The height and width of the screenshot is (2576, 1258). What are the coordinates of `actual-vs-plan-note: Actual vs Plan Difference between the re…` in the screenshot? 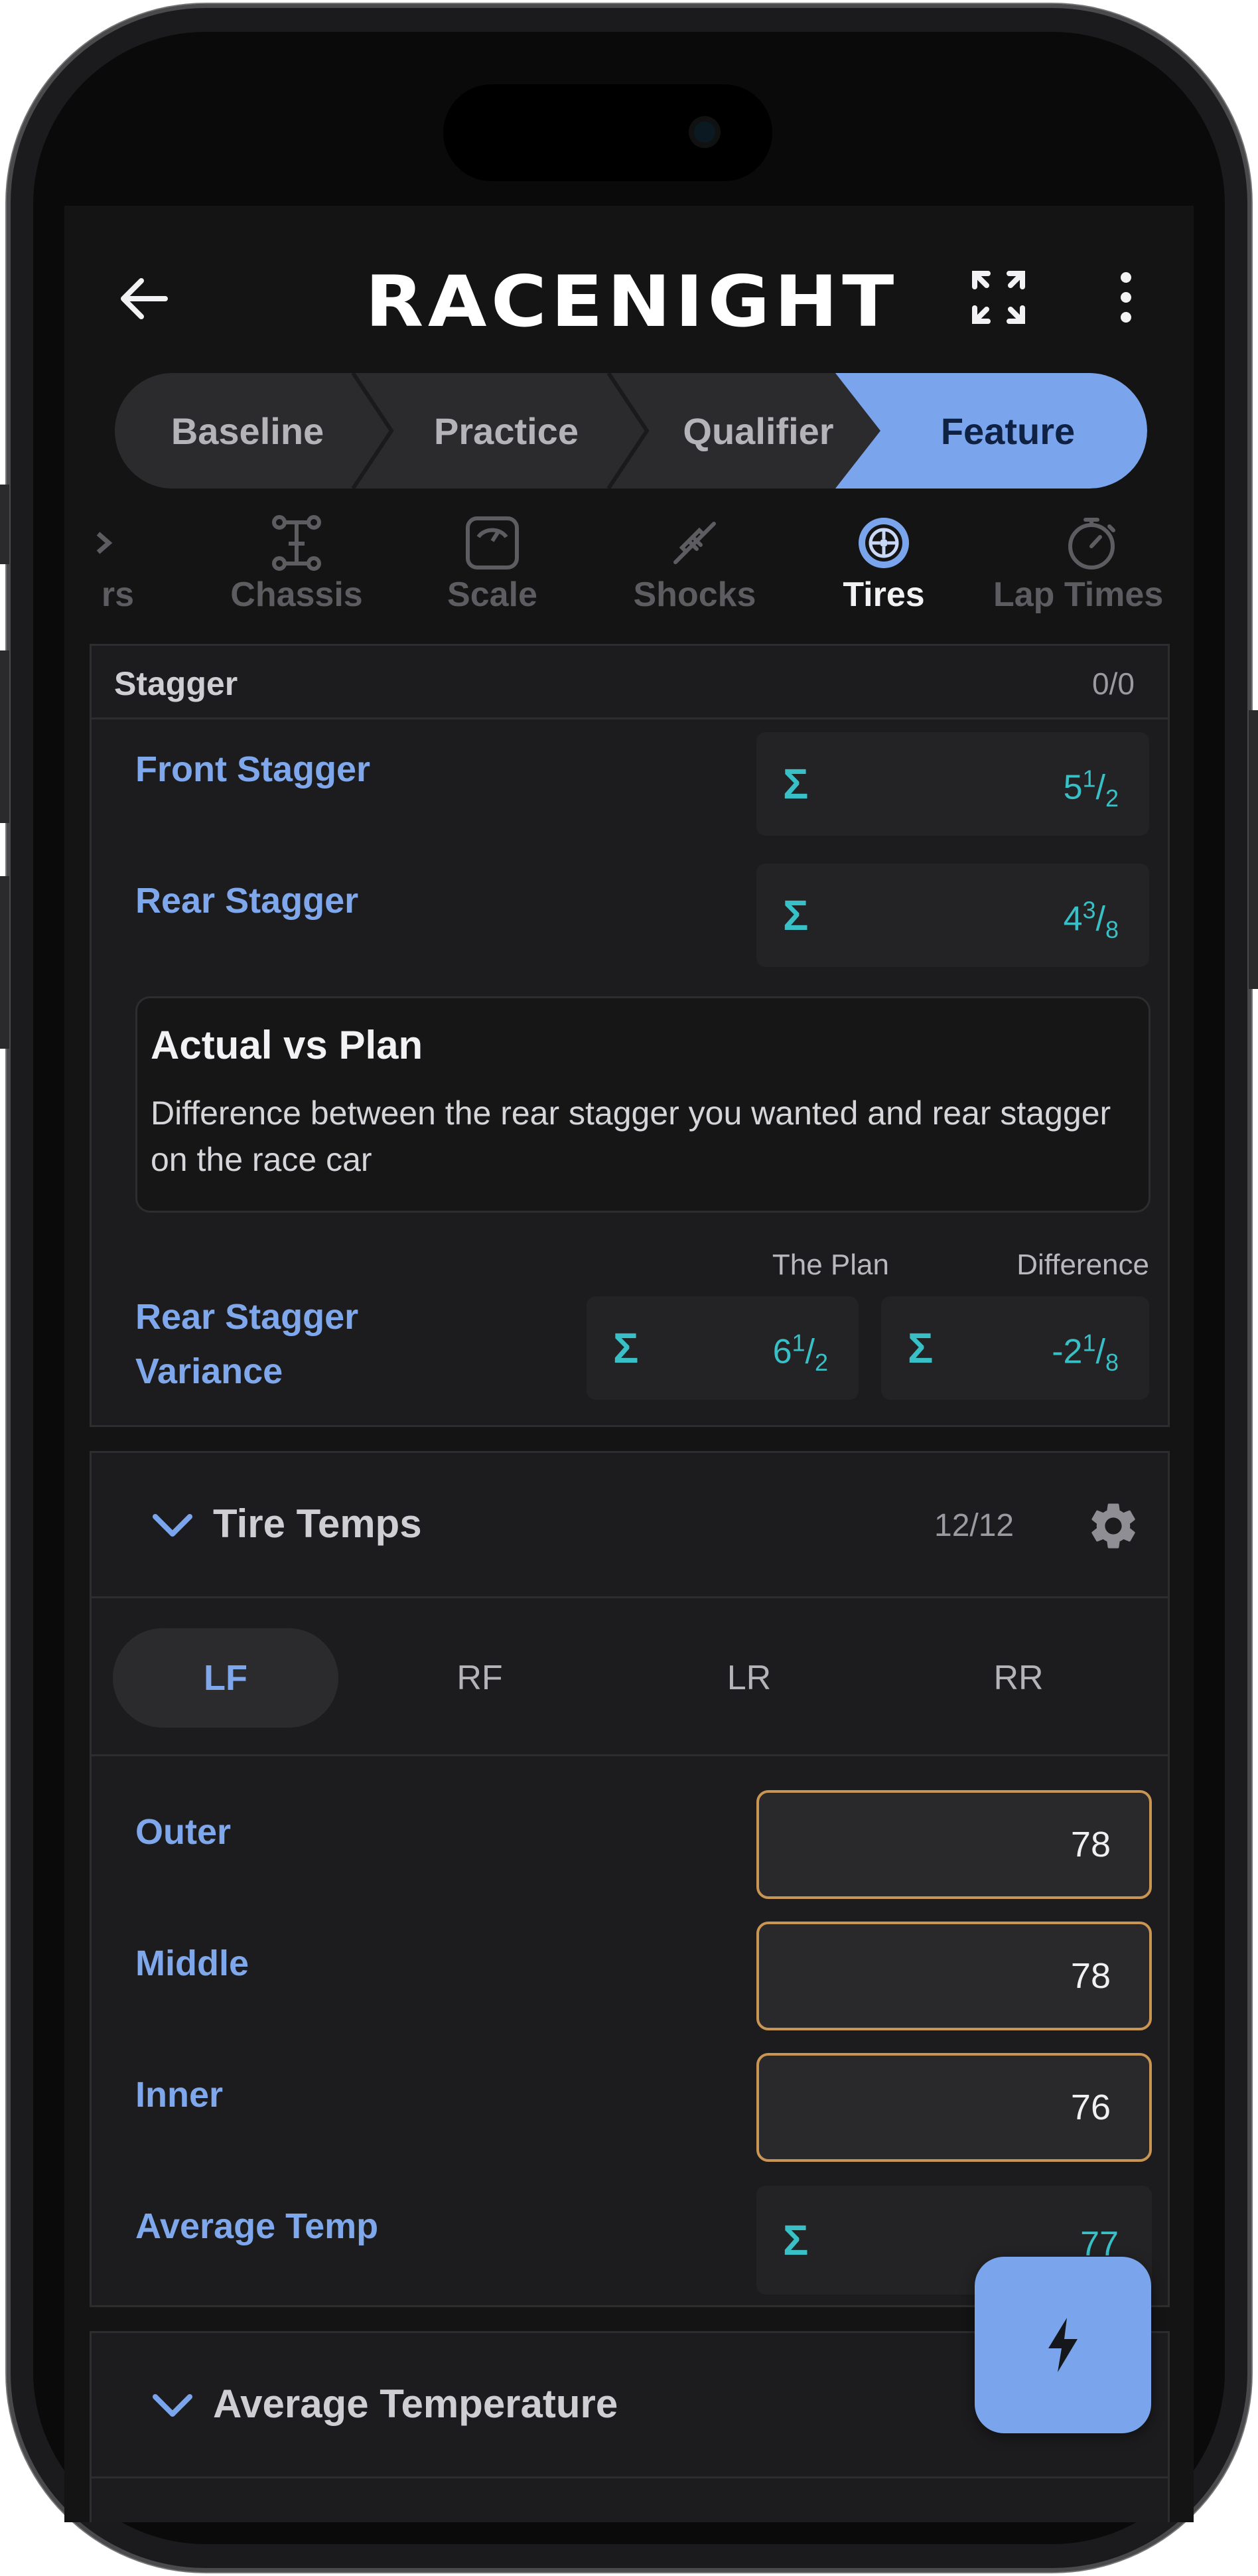 It's located at (643, 1104).